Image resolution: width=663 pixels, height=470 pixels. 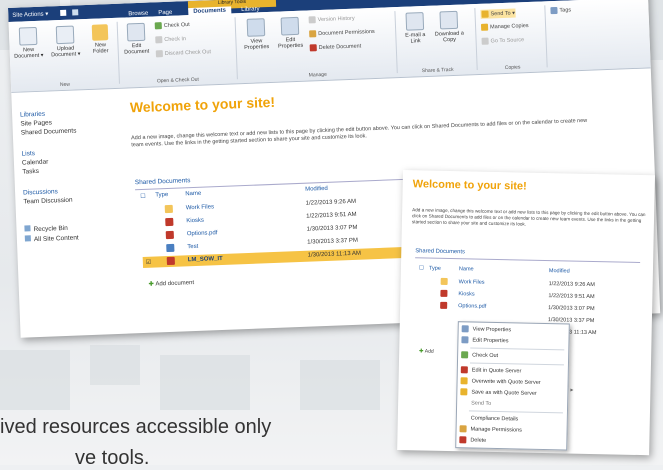 What do you see at coordinates (202, 104) in the screenshot?
I see `page-title: Welcome to your site!` at bounding box center [202, 104].